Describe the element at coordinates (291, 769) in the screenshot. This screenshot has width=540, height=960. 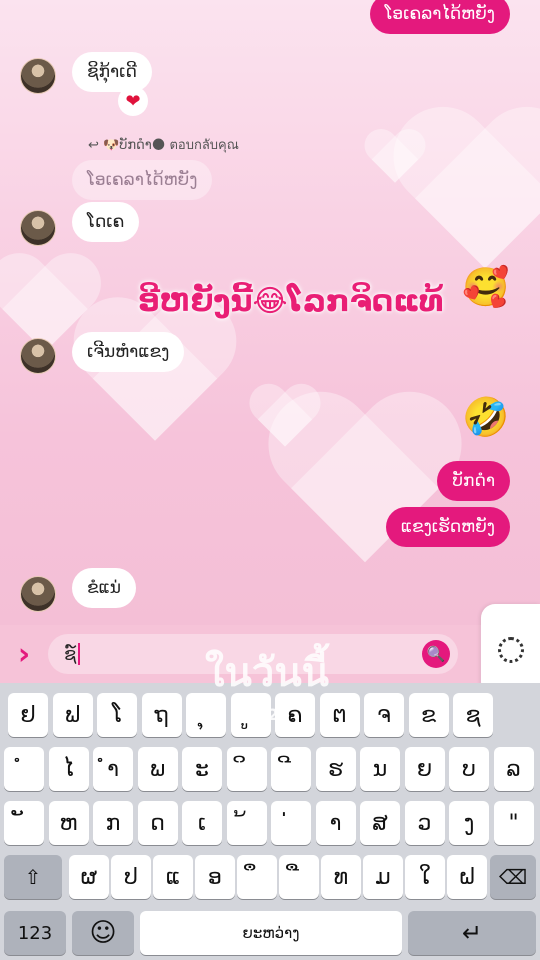
I see `keyboard-key: ີ` at that location.